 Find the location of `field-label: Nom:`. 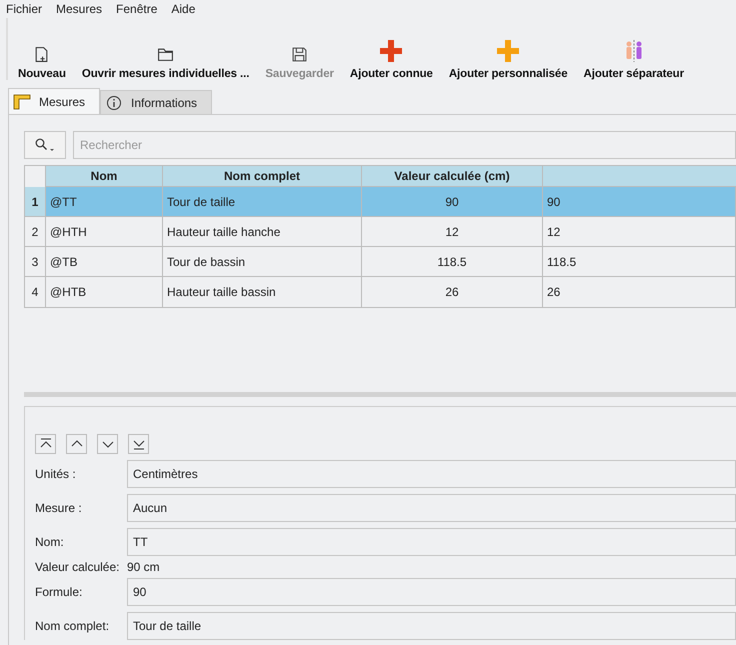

field-label: Nom: is located at coordinates (50, 542).